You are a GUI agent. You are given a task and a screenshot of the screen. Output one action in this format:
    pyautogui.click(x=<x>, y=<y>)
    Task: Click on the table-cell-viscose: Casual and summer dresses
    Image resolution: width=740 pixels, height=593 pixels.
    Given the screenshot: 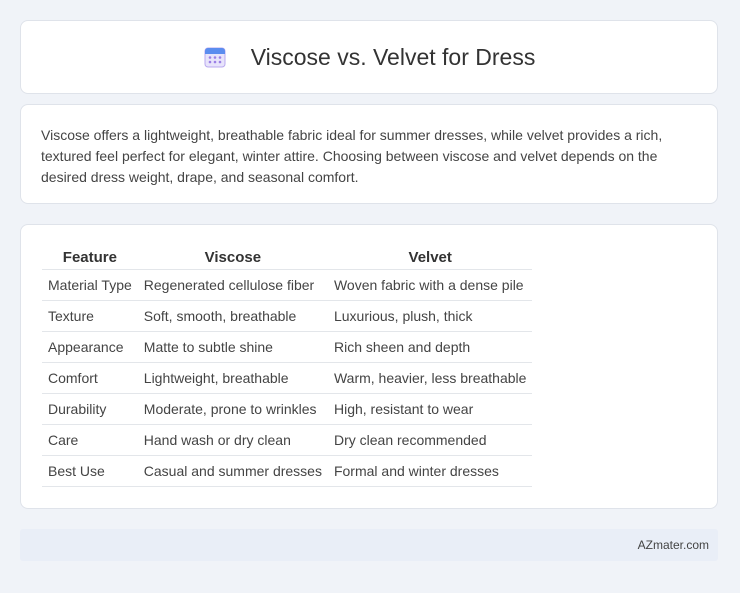 What is the action you would take?
    pyautogui.click(x=232, y=471)
    